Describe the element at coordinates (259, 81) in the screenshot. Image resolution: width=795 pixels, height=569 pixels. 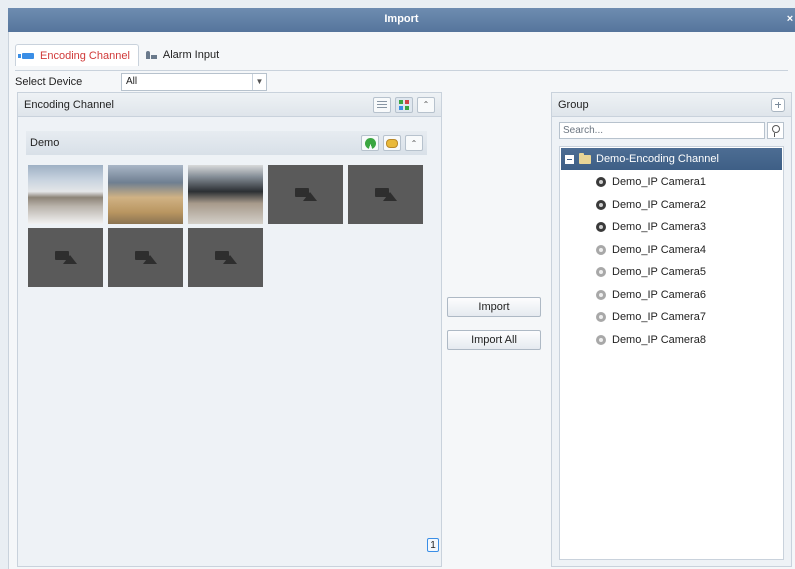
I see `chevron-down-icon: ▼` at that location.